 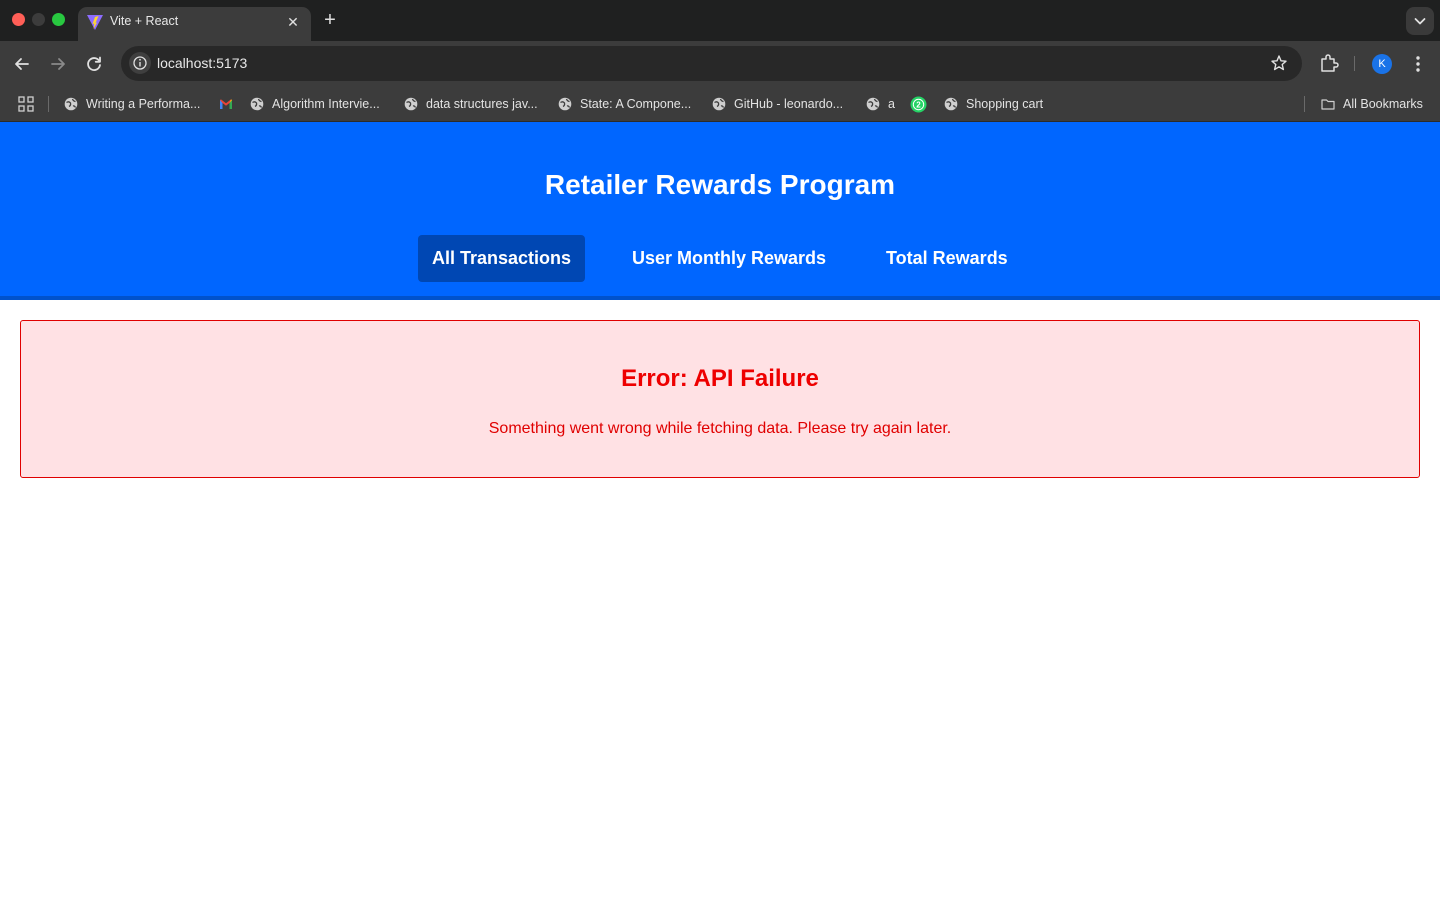 I want to click on apps-grid-icon, so click(x=26, y=104).